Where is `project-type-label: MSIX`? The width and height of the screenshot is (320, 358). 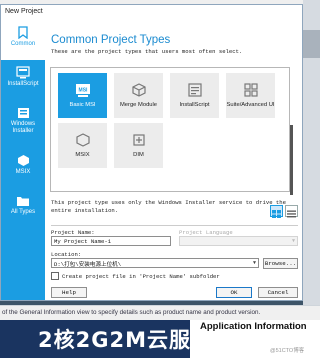
project-type-label: MSIX is located at coordinates (82, 155).